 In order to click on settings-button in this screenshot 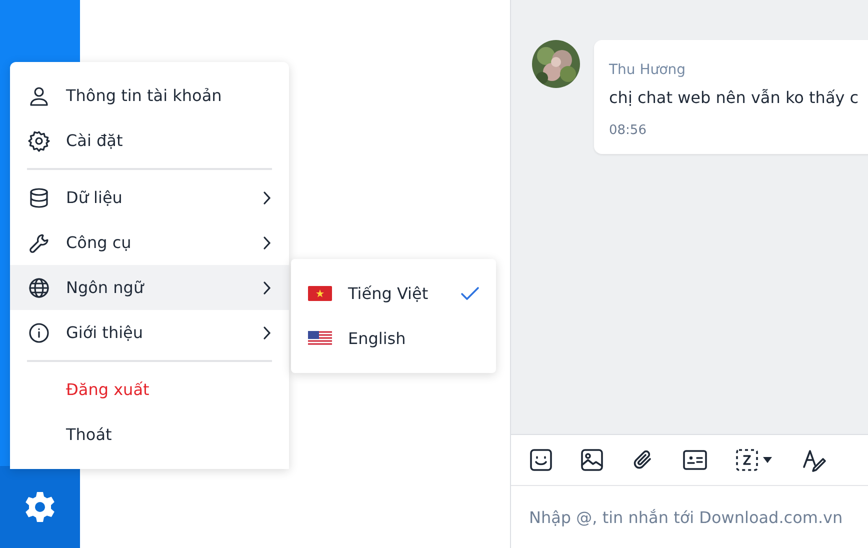, I will do `click(40, 507)`.